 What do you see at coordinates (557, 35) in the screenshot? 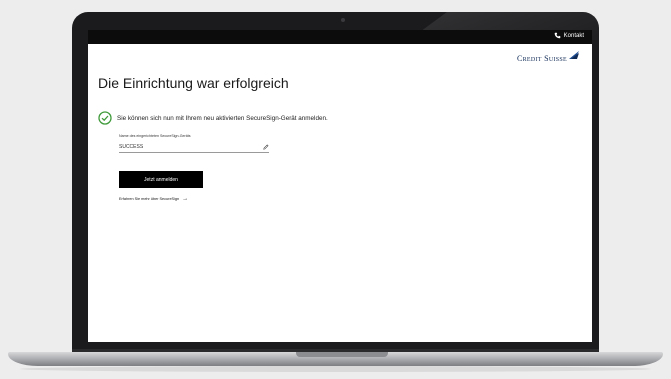
I see `phone-icon` at bounding box center [557, 35].